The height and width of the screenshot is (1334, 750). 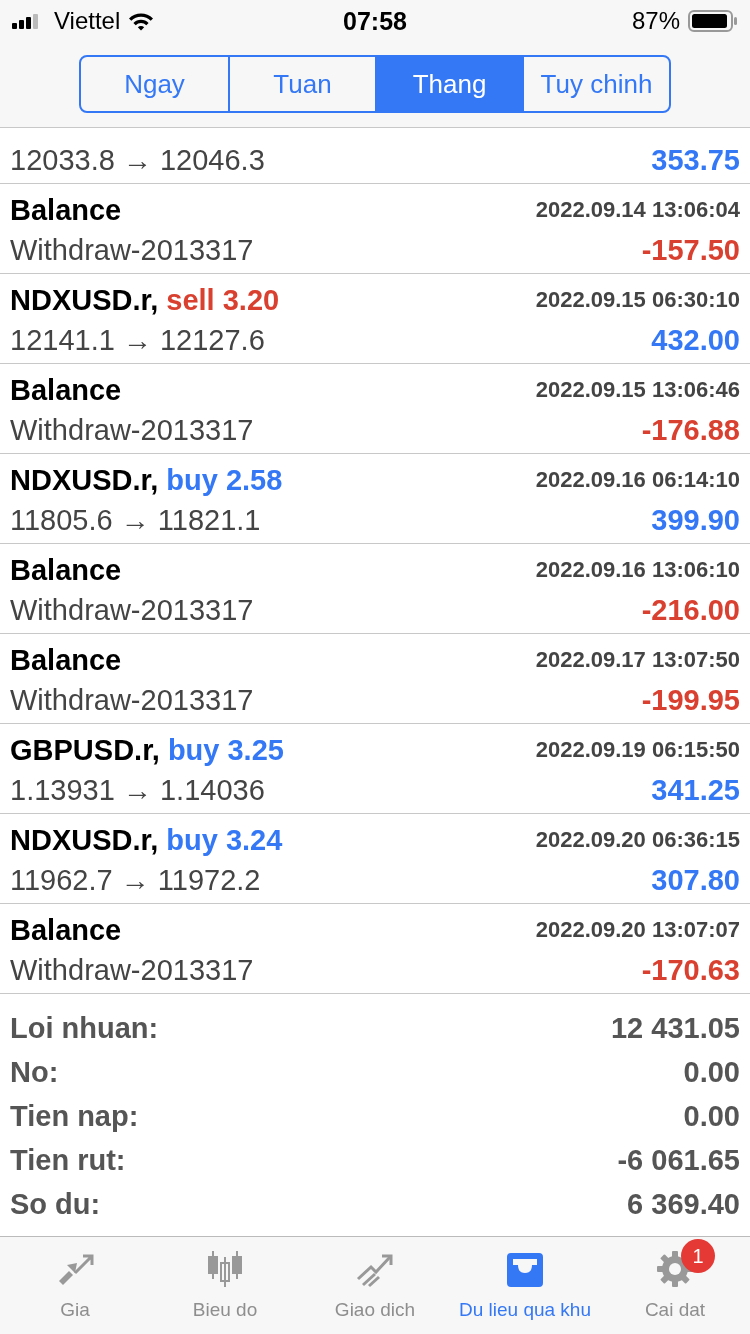 I want to click on order-label: sell 3.20, so click(x=223, y=300).